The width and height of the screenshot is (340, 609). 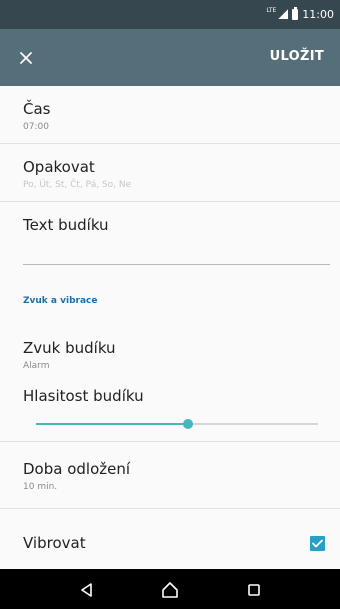 What do you see at coordinates (300, 14) in the screenshot?
I see `status-icons: LTE 11:00` at bounding box center [300, 14].